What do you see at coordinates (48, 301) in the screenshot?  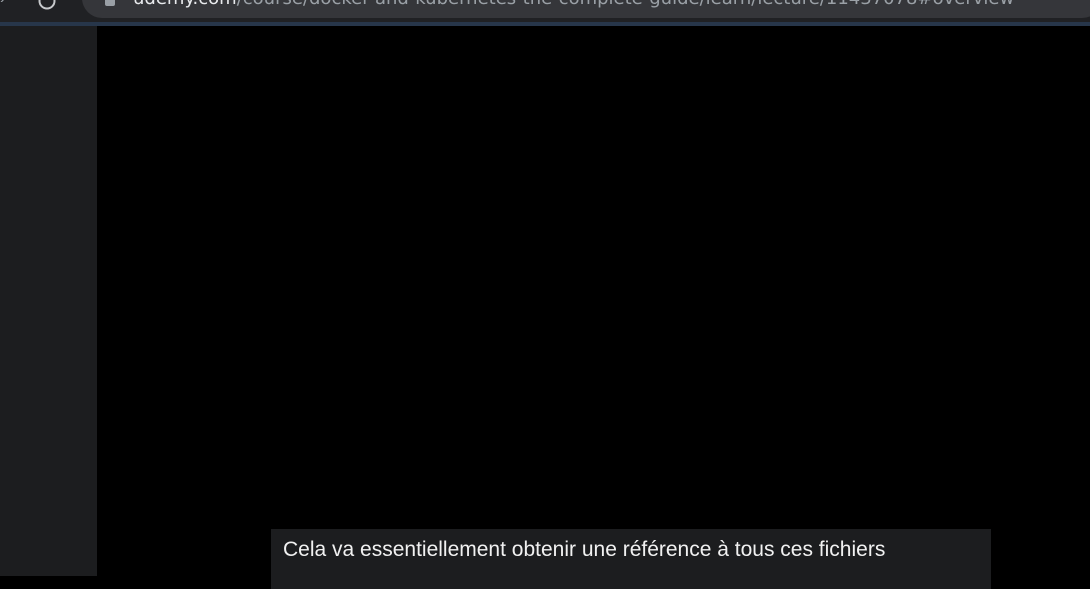 I see `left-side-panel` at bounding box center [48, 301].